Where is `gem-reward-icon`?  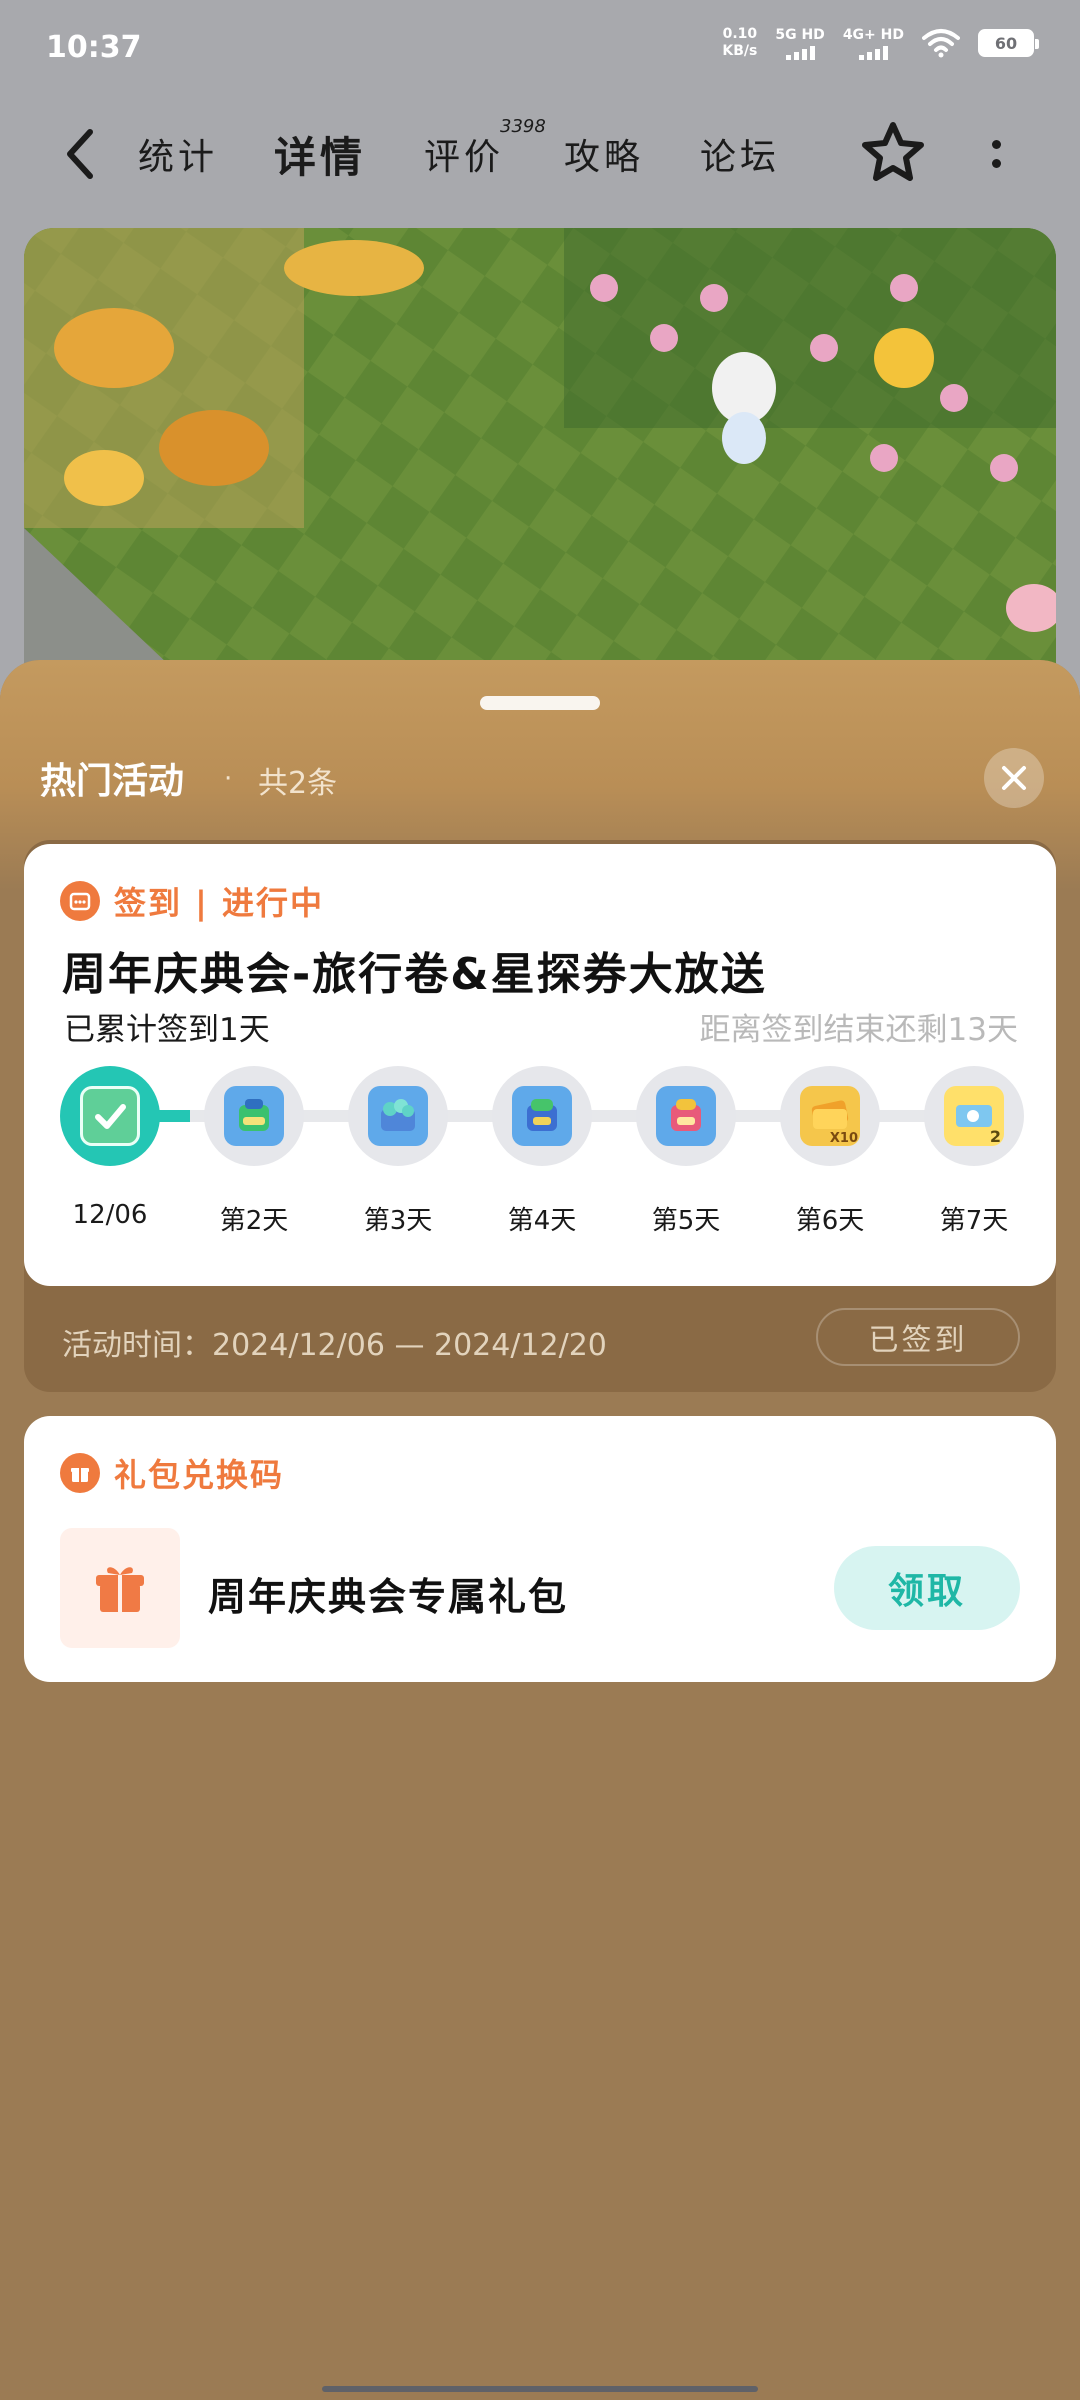 gem-reward-icon is located at coordinates (398, 1116).